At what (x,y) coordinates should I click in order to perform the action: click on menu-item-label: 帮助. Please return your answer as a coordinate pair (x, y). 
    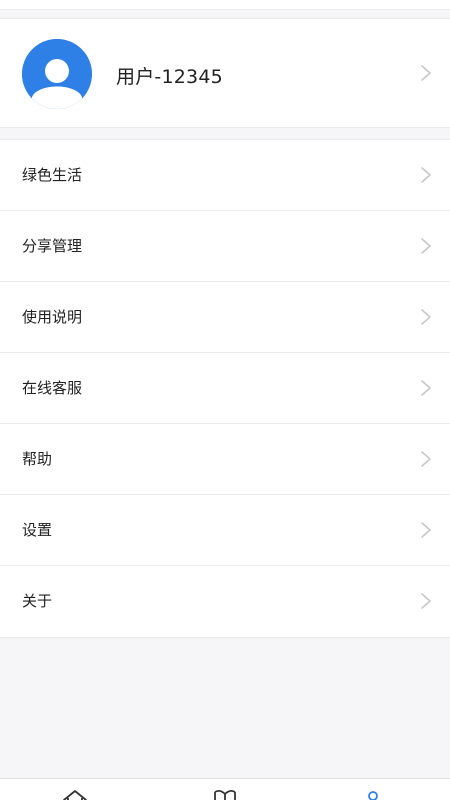
    Looking at the image, I should click on (37, 459).